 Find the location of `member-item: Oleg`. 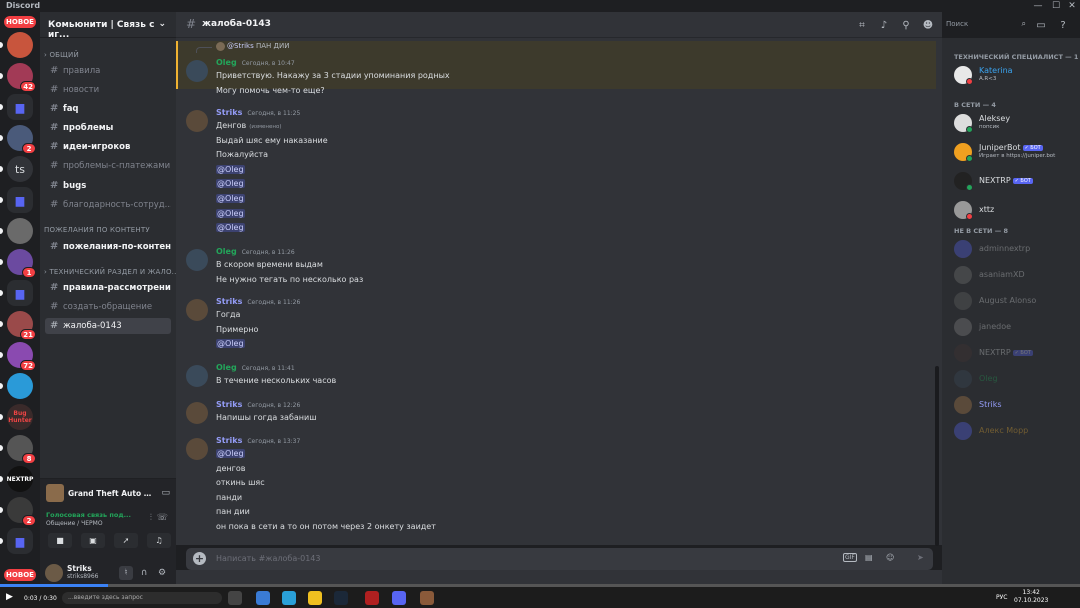

member-item: Oleg is located at coordinates (1017, 380).